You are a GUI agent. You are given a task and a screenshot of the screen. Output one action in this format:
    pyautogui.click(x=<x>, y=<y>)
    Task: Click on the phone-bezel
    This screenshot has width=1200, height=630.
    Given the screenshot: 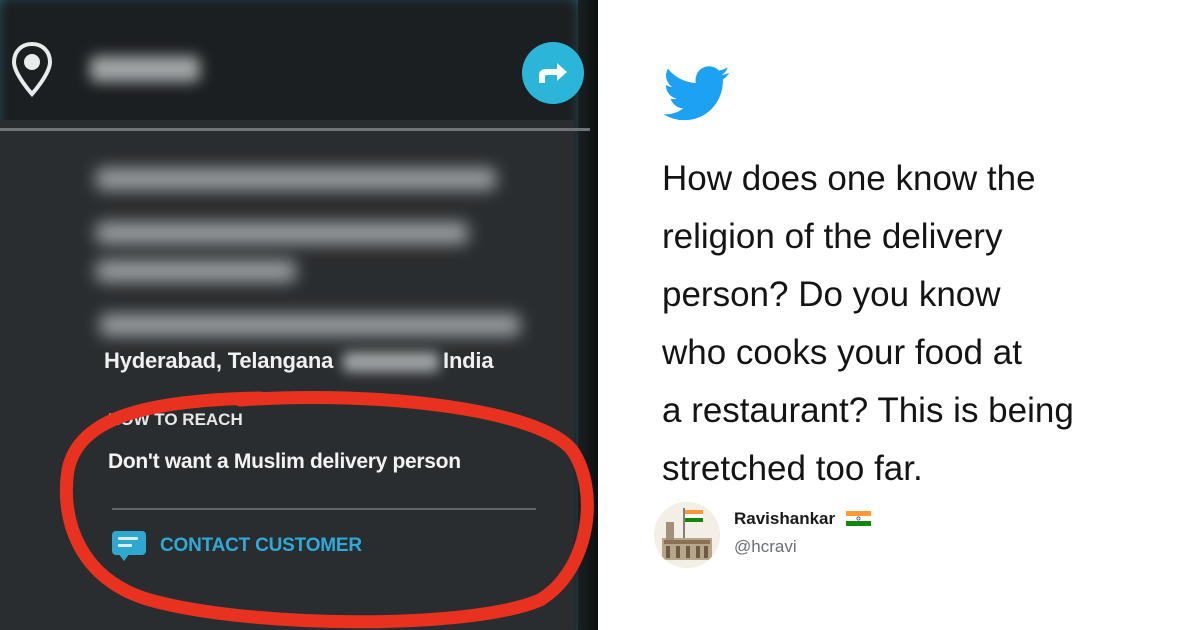 What is the action you would take?
    pyautogui.click(x=588, y=315)
    